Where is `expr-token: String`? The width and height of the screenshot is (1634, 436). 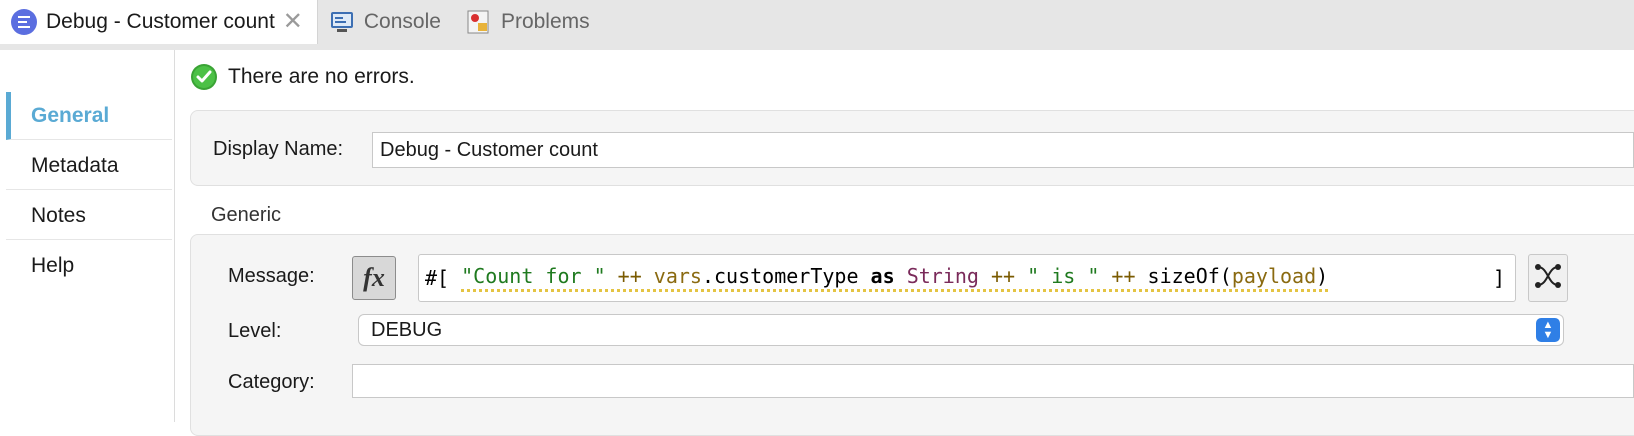 expr-token: String is located at coordinates (942, 276).